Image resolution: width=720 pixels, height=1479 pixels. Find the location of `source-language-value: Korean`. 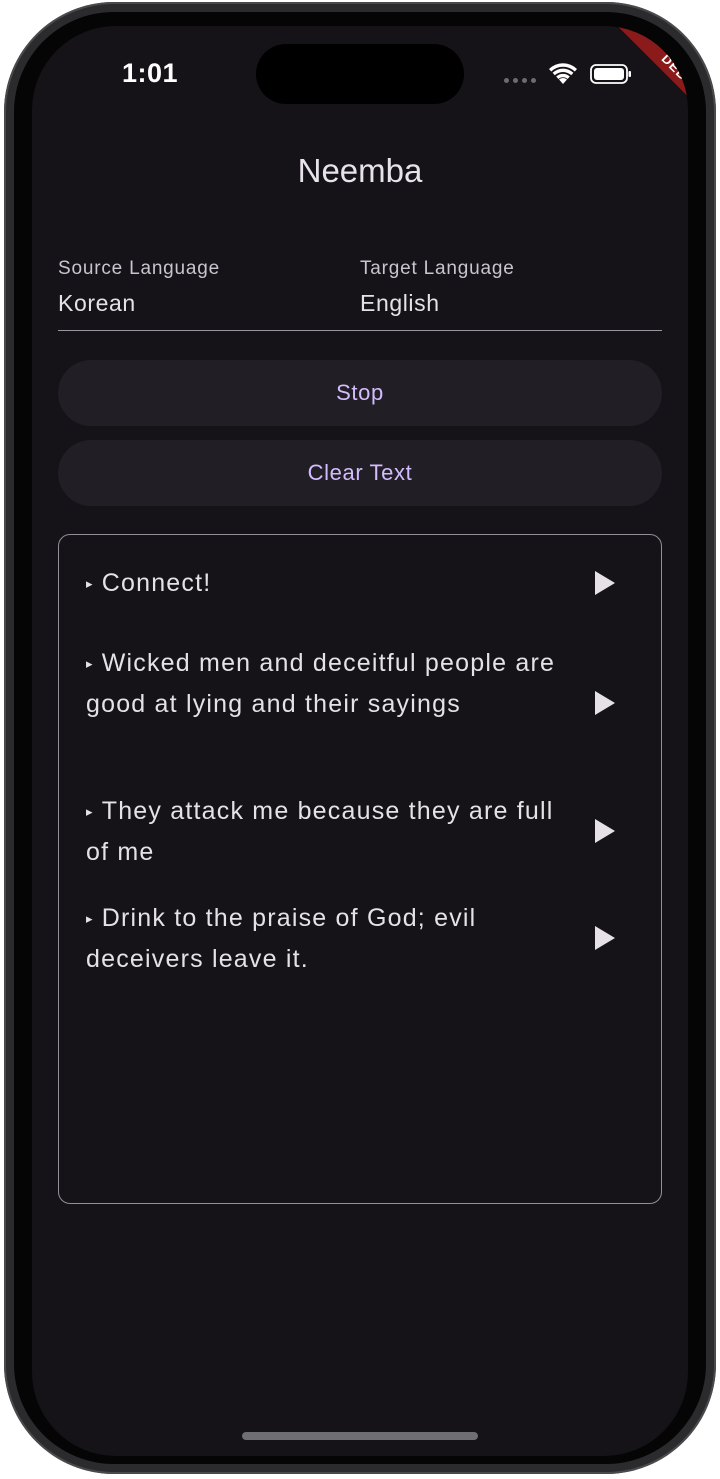

source-language-value: Korean is located at coordinates (139, 303).